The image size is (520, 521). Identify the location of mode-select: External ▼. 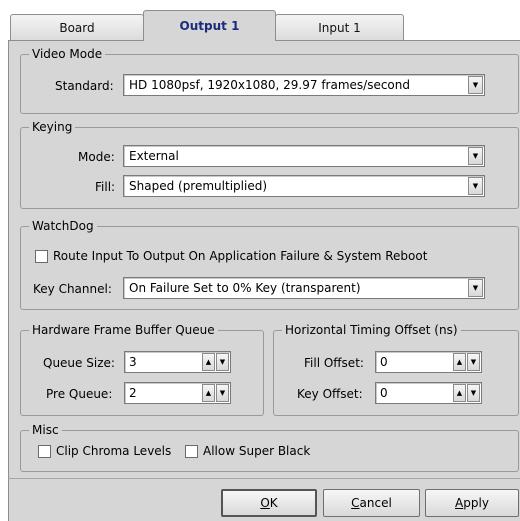
(304, 156).